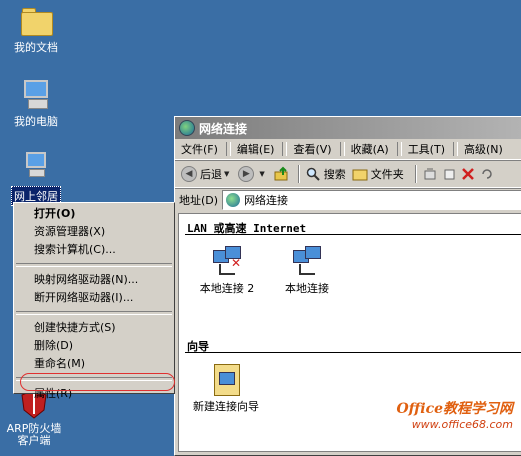 This screenshot has width=521, height=456. What do you see at coordinates (371, 200) in the screenshot?
I see `address-field: 网络连接` at bounding box center [371, 200].